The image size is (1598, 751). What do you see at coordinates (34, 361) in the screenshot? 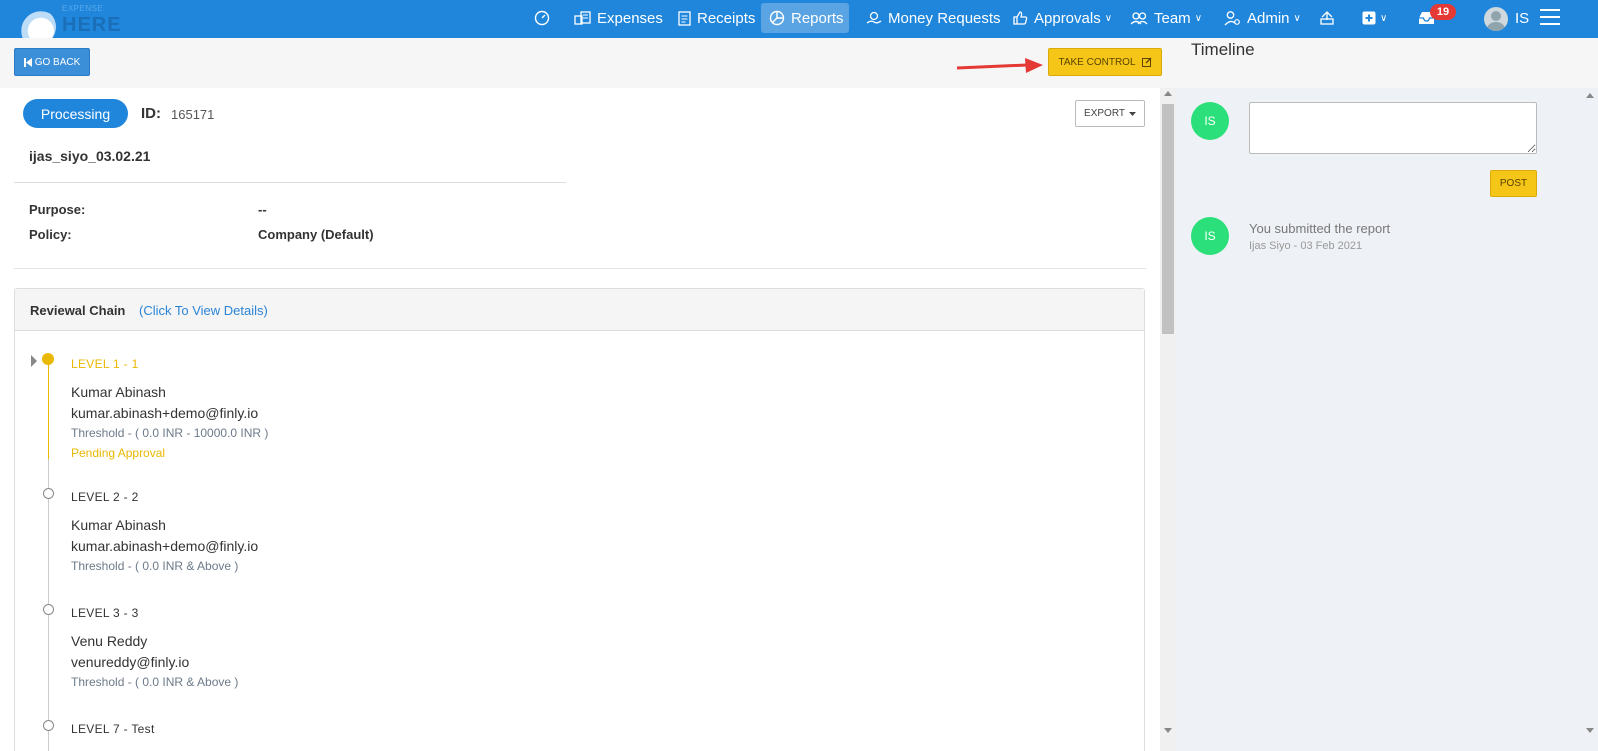
I see `expand-caret-icon` at bounding box center [34, 361].